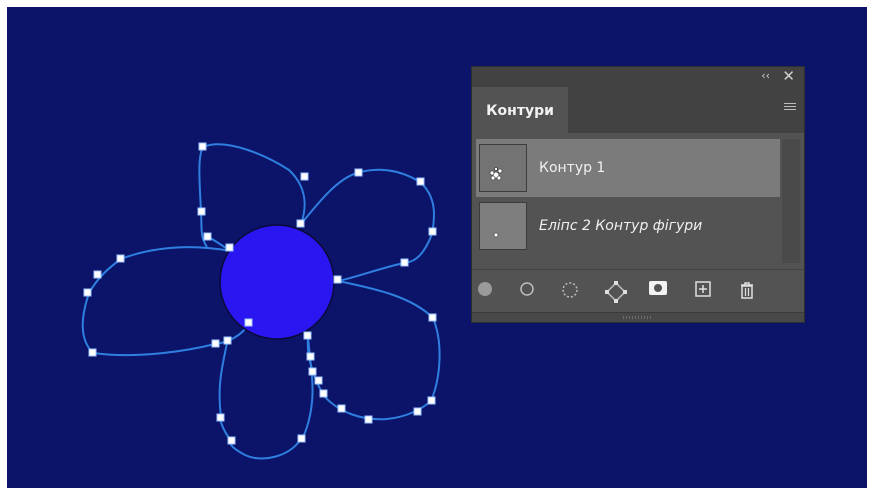 The width and height of the screenshot is (871, 492). I want to click on add-mask-icon, so click(660, 292).